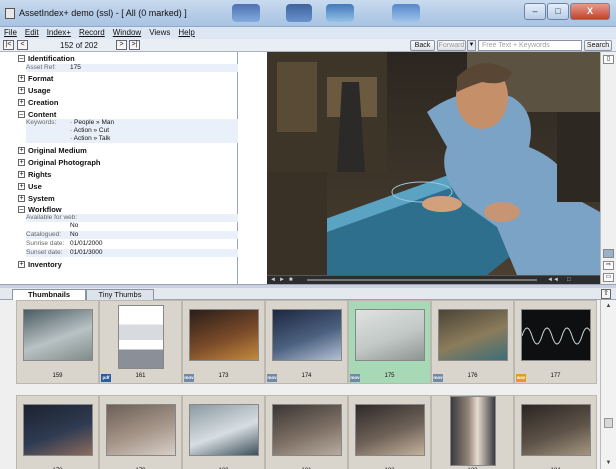 This screenshot has width=616, height=469. Describe the element at coordinates (308, 294) in the screenshot. I see `thumbnail-tabs: Thumbnails Tiny Thumbs ⇧` at that location.